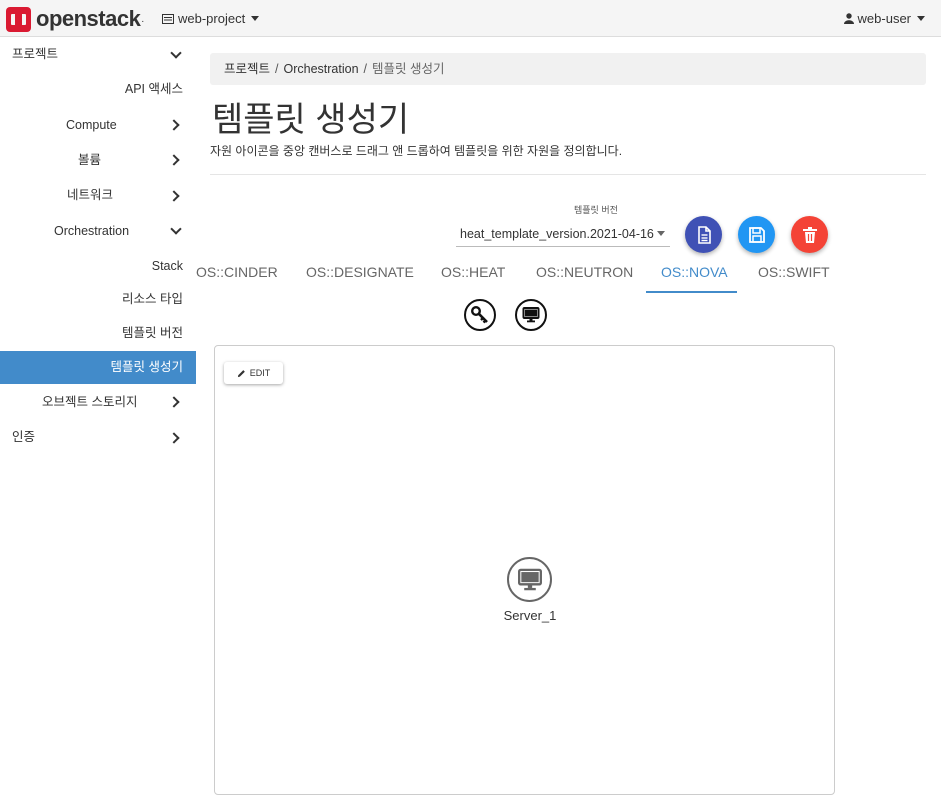  I want to click on active-tab-indicator, so click(691, 292).